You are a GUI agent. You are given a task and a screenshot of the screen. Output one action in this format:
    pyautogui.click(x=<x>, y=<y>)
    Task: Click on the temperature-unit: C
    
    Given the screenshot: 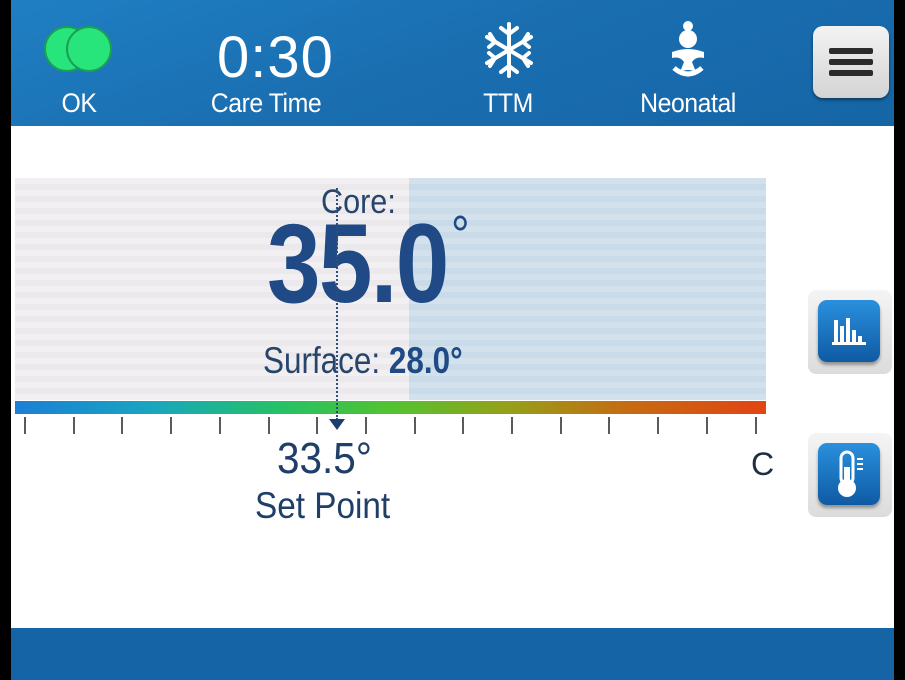 What is the action you would take?
    pyautogui.click(x=763, y=464)
    